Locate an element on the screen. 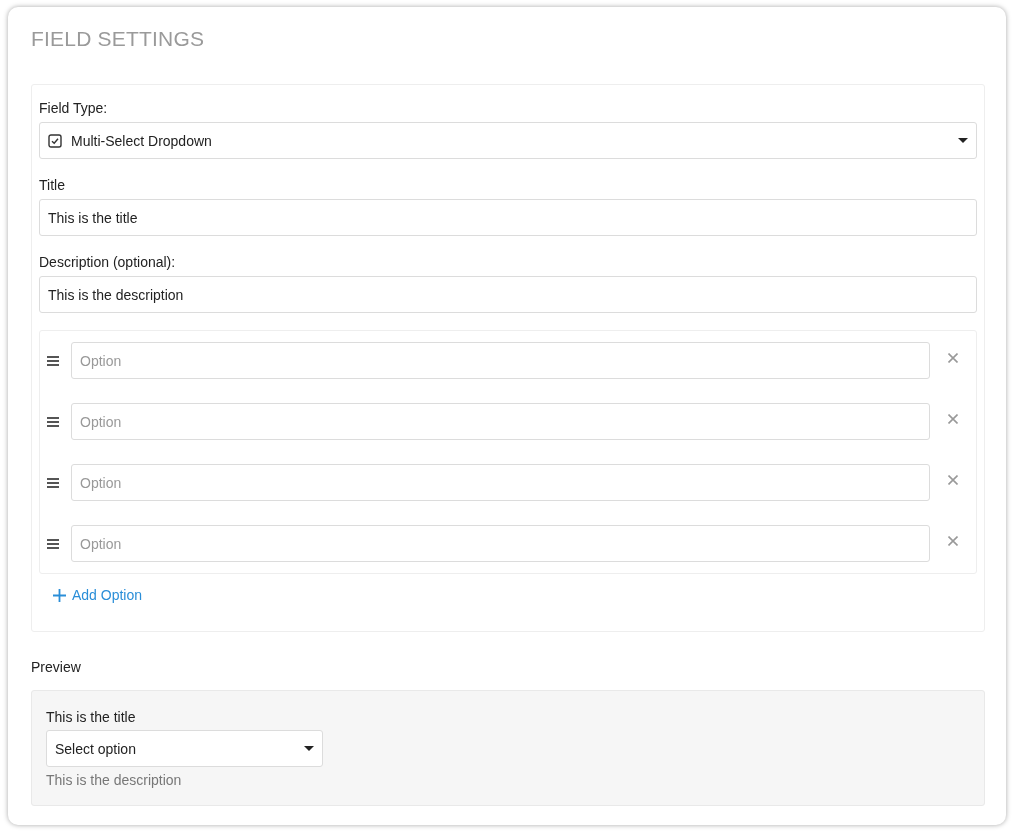 The image size is (1015, 832). plus-icon is located at coordinates (59, 595).